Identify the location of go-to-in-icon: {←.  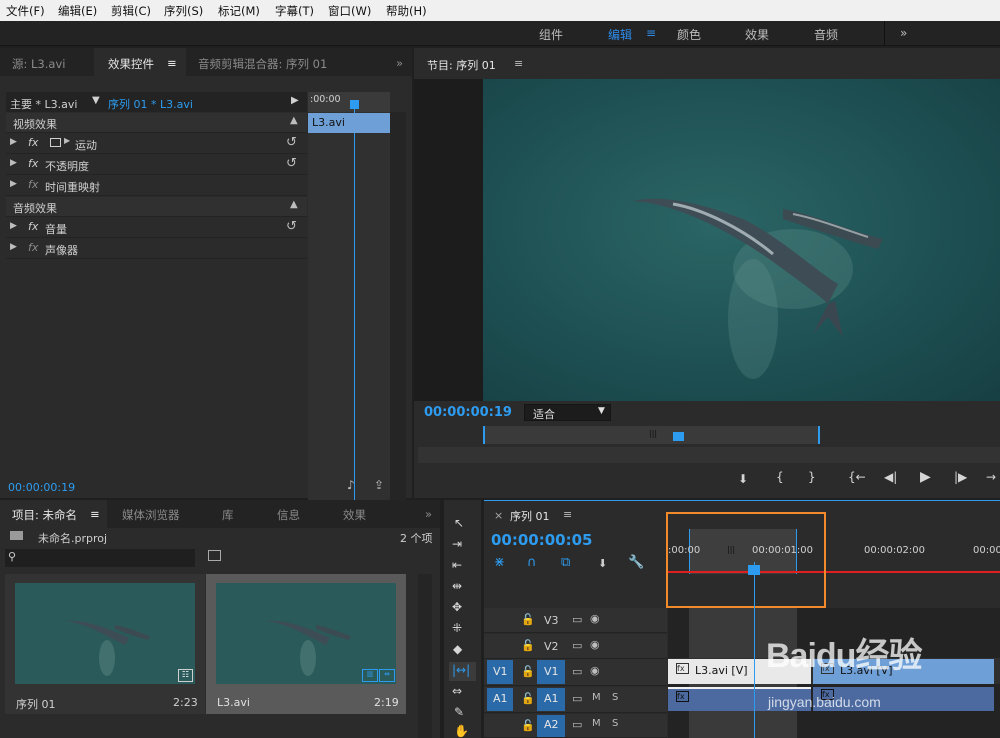
(857, 477).